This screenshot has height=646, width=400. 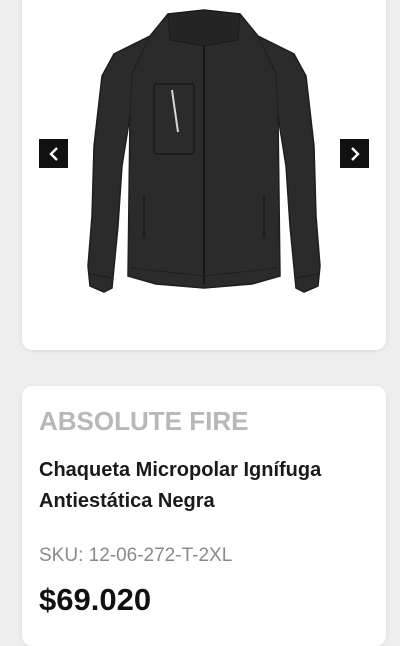 I want to click on sku-label: SKU:, so click(x=64, y=555).